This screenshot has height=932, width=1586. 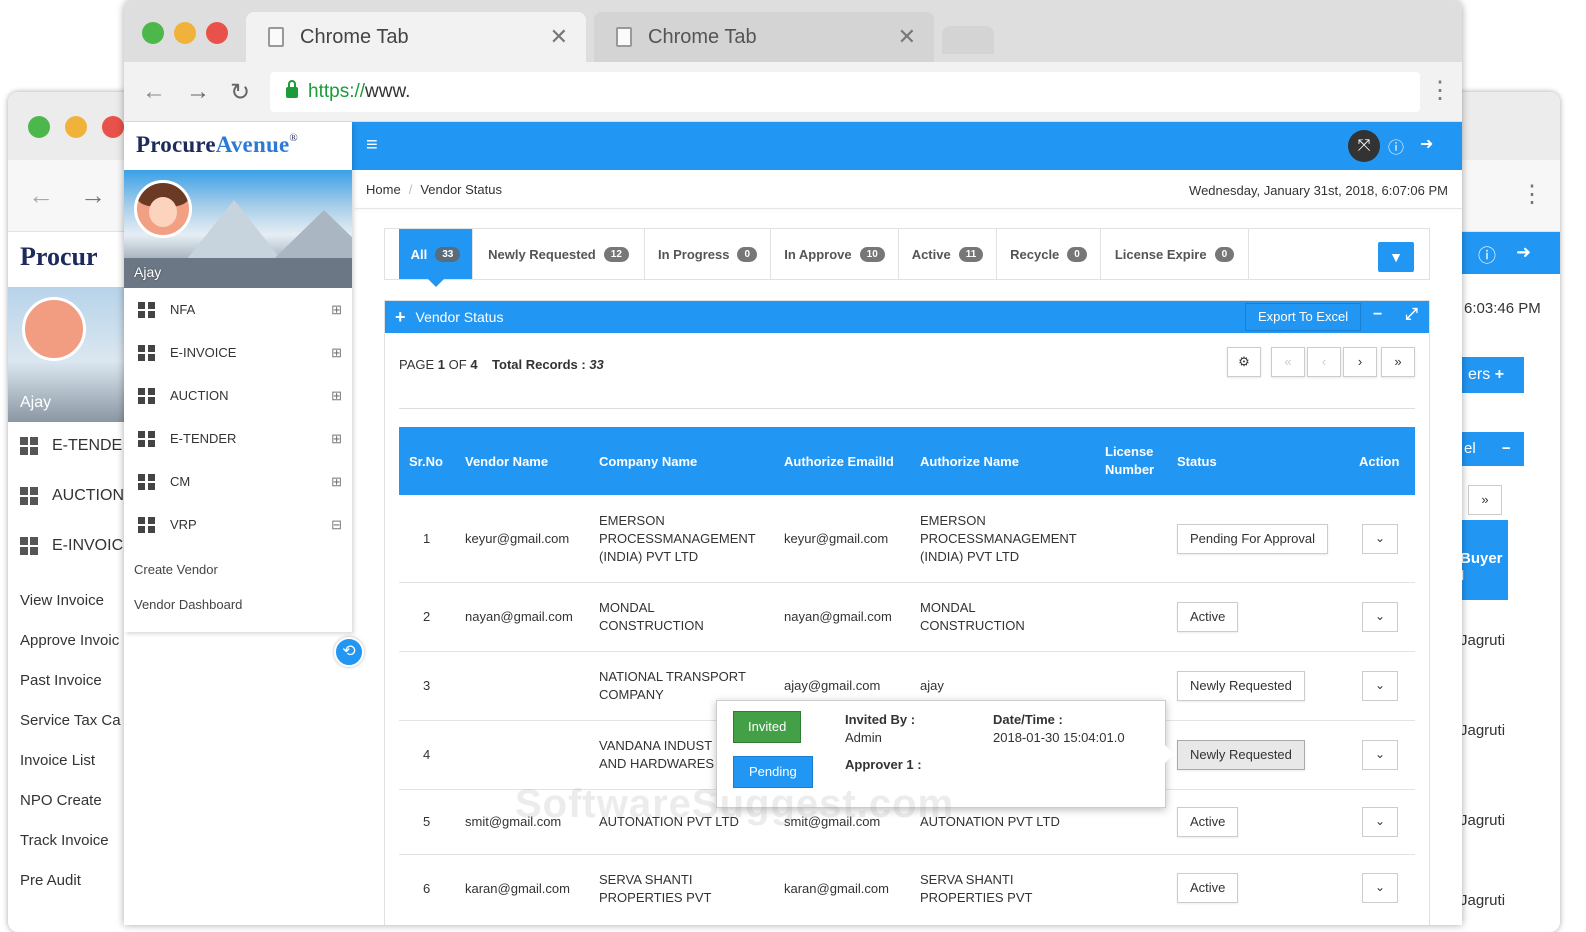 I want to click on back-link: Pre Audit, so click(x=50, y=880).